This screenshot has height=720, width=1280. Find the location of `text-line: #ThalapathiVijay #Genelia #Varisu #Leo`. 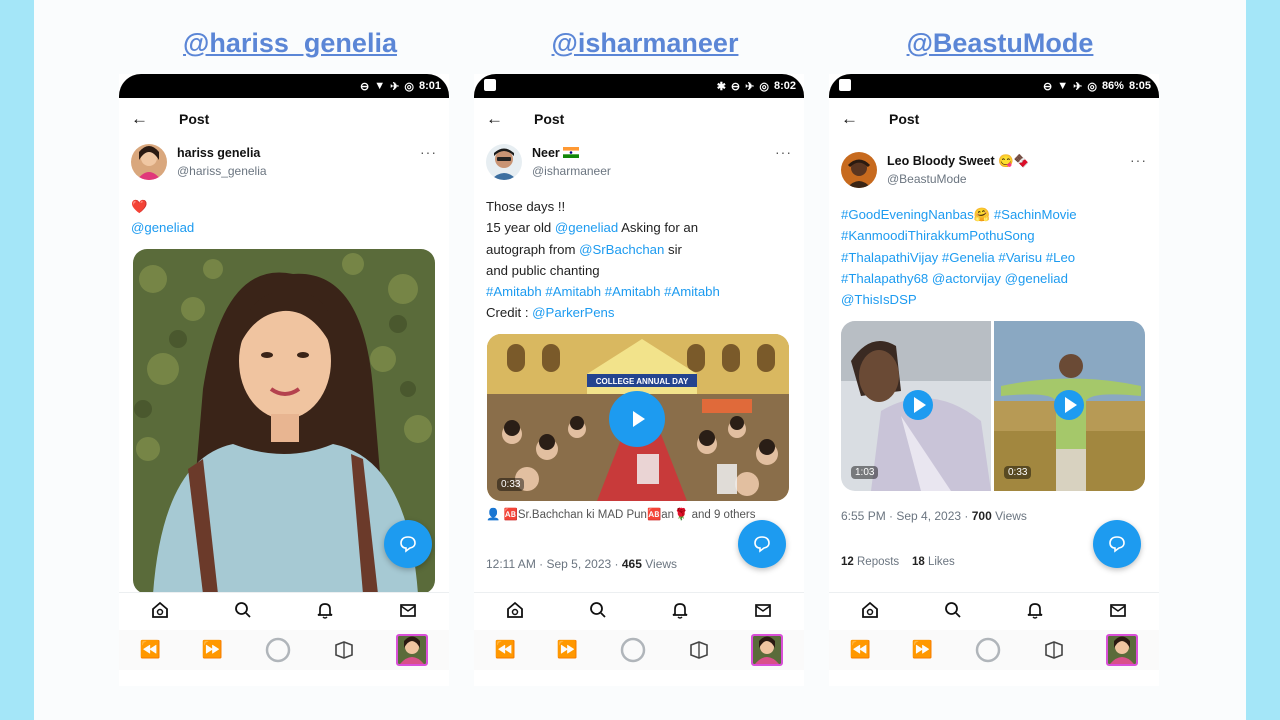

text-line: #ThalapathiVijay #Genelia #Varisu #Leo is located at coordinates (996, 257).